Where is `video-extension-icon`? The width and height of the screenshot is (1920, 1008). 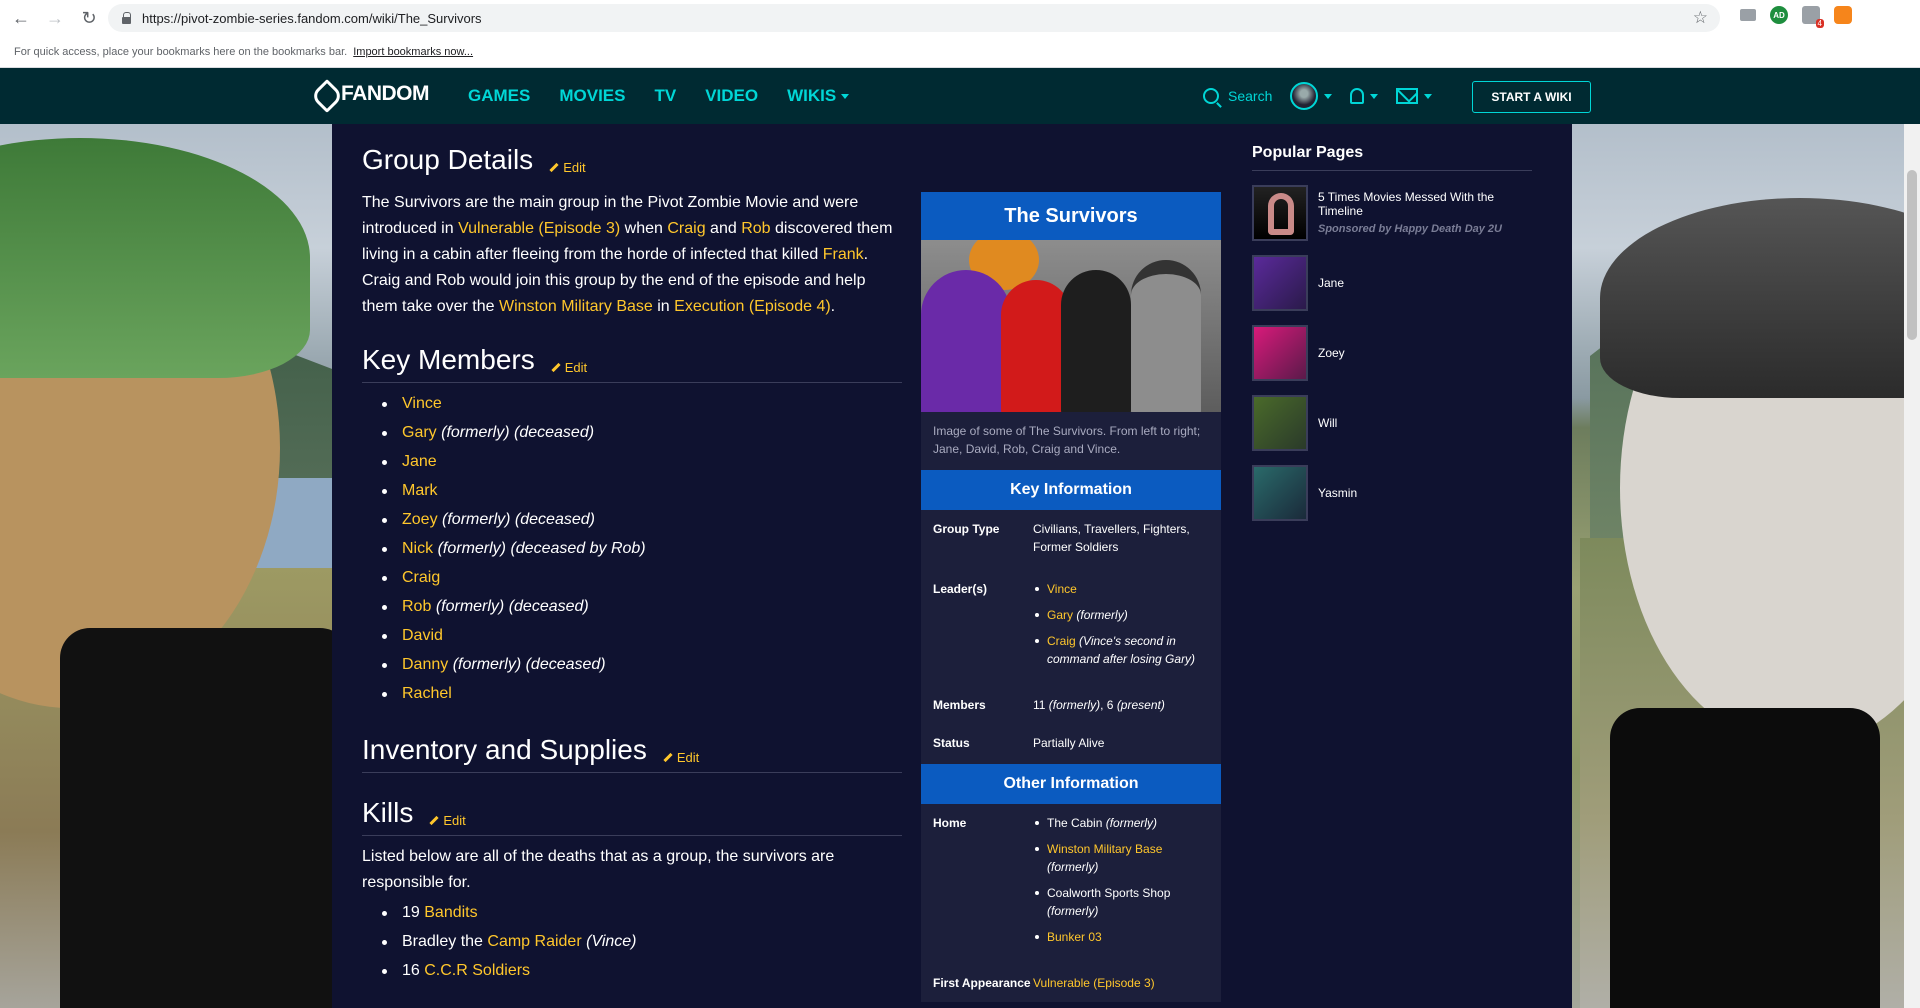
video-extension-icon is located at coordinates (1748, 15).